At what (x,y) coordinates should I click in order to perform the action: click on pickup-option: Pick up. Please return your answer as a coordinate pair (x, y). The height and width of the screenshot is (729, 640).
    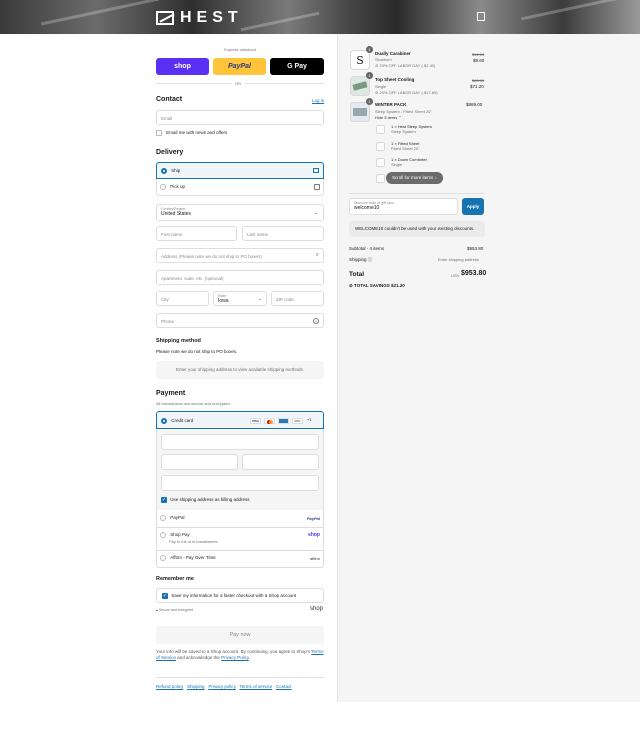
    Looking at the image, I should click on (240, 187).